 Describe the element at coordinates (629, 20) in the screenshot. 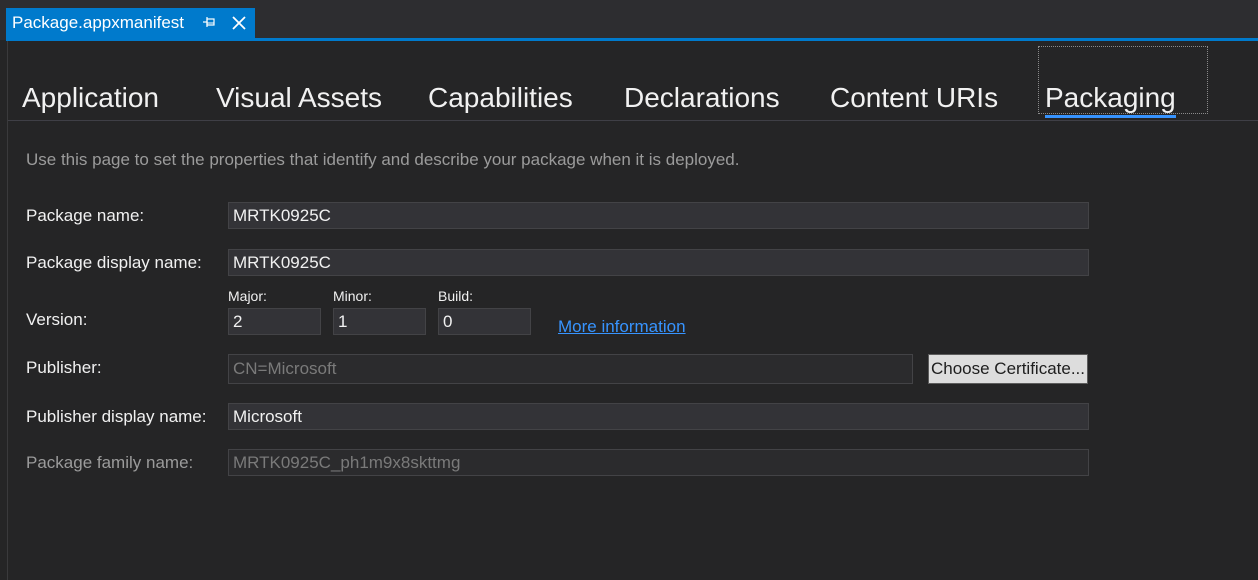

I see `document-tab-strip: Package.appxmanifest` at that location.